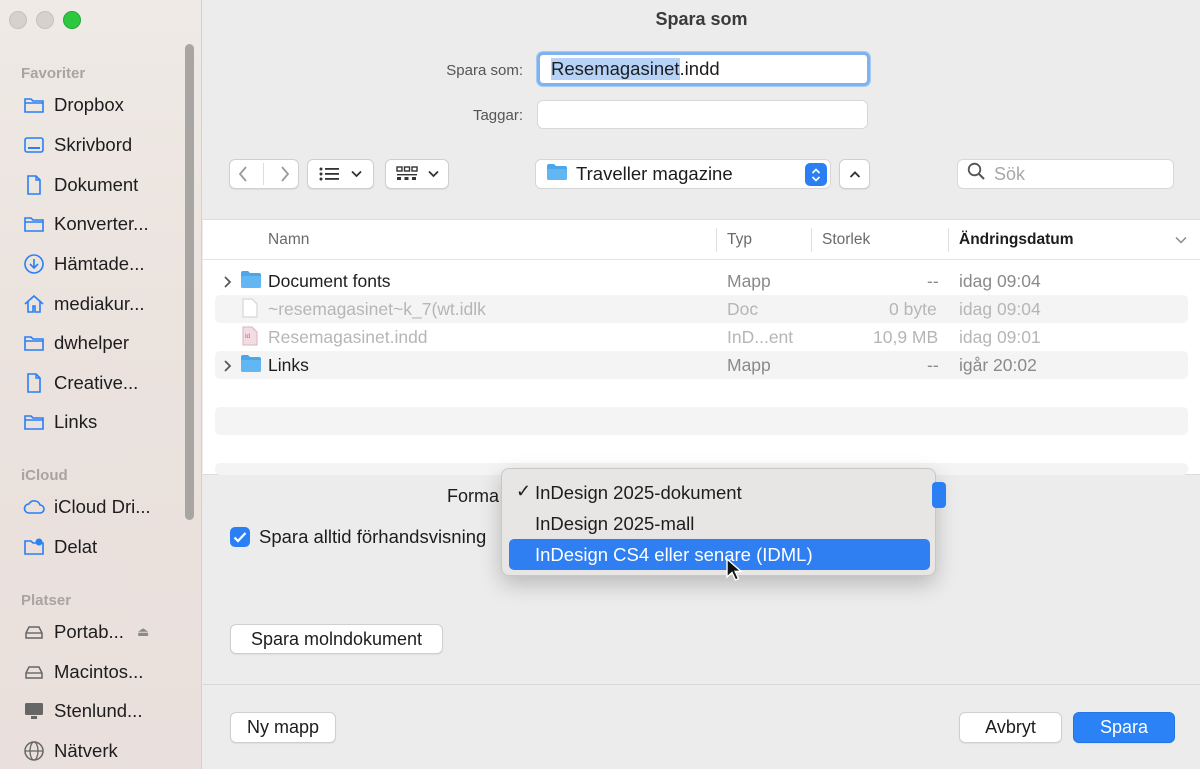 The image size is (1200, 769). What do you see at coordinates (524, 491) in the screenshot?
I see `checkmark-icon: ✓` at bounding box center [524, 491].